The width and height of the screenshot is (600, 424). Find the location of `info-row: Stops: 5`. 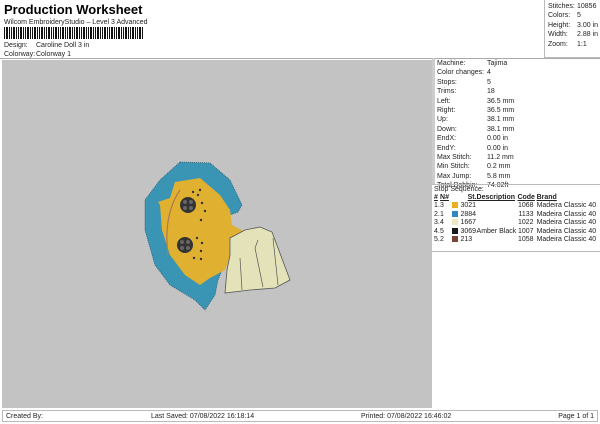

info-row: Stops: 5 is located at coordinates (518, 82).